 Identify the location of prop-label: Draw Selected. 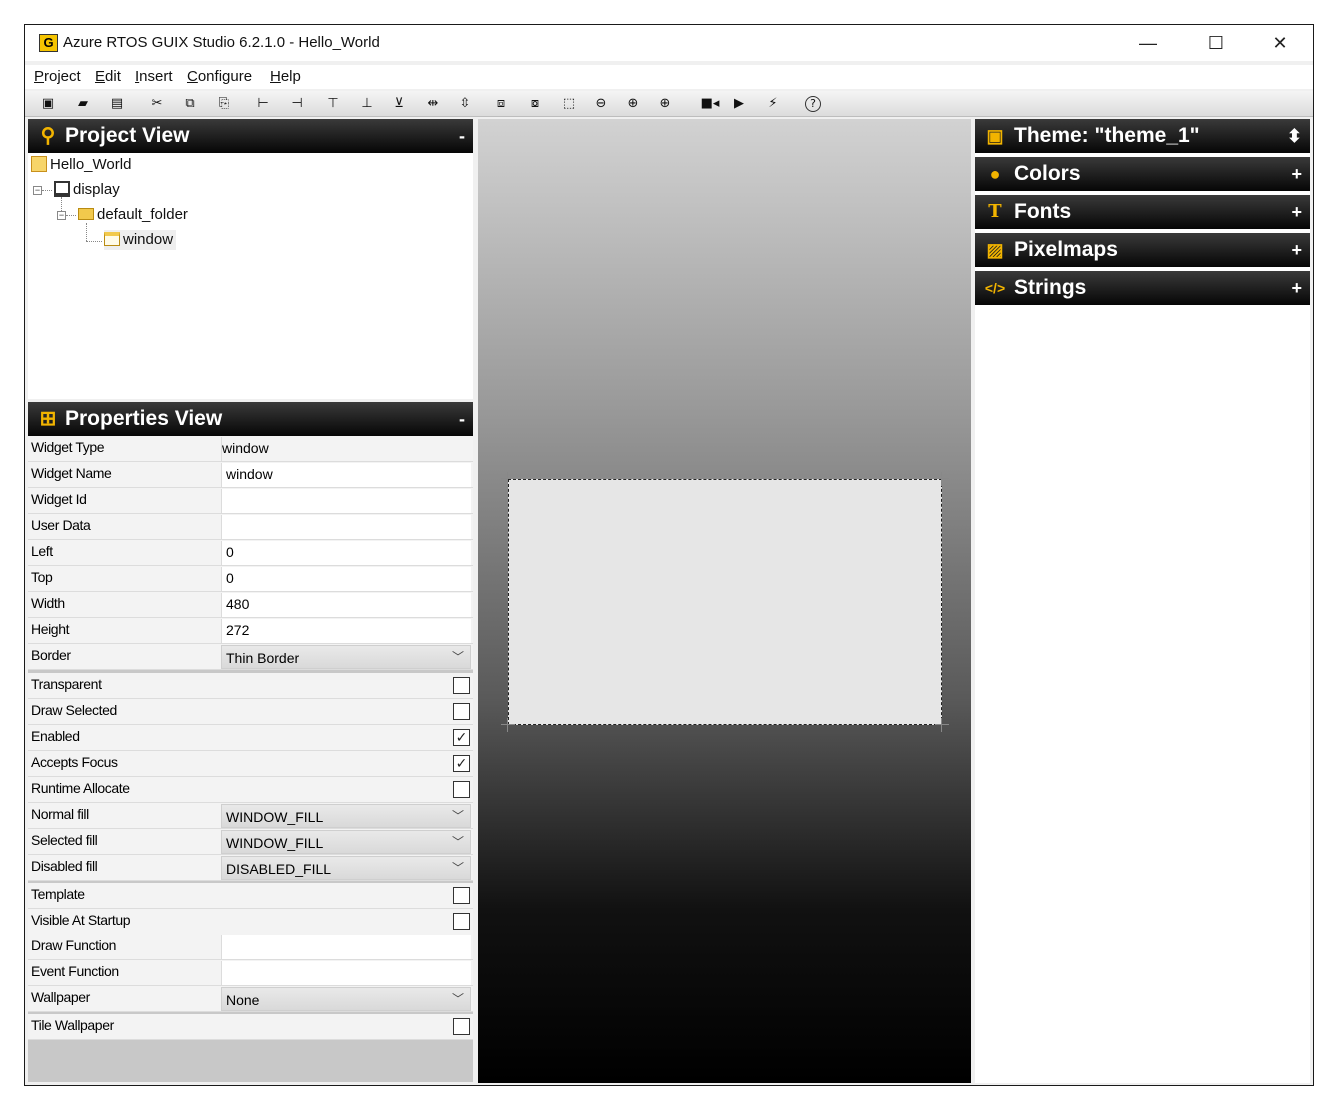
(74, 710).